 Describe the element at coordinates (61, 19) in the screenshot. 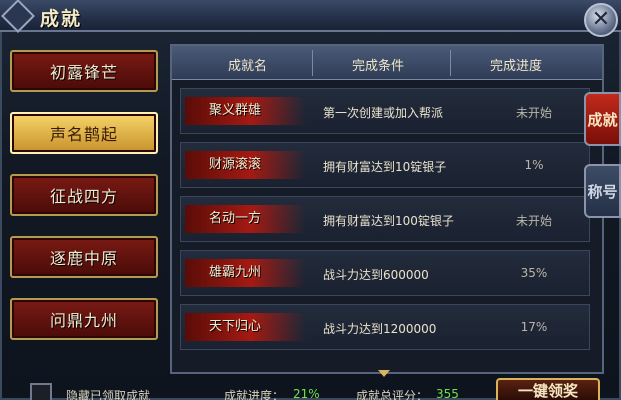

I see `window-title: 成就` at that location.